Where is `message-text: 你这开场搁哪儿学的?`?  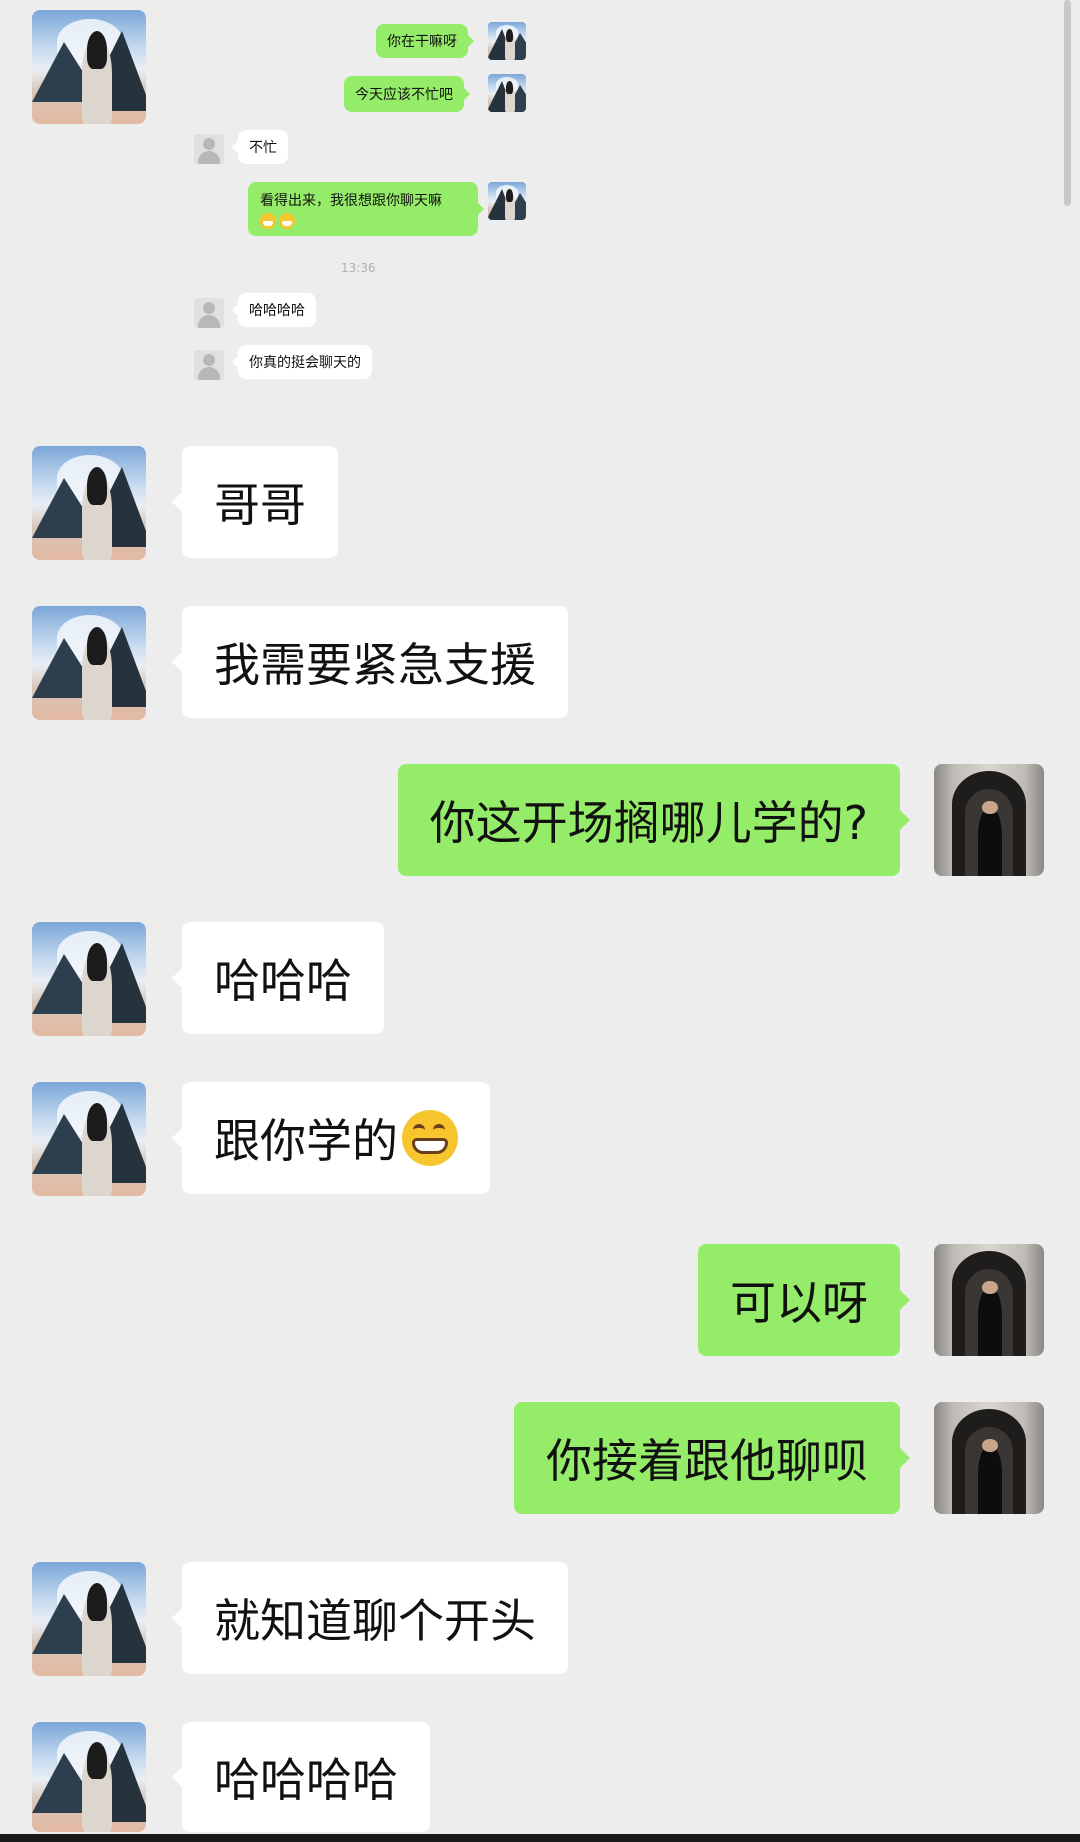 message-text: 你这开场搁哪儿学的? is located at coordinates (648, 823).